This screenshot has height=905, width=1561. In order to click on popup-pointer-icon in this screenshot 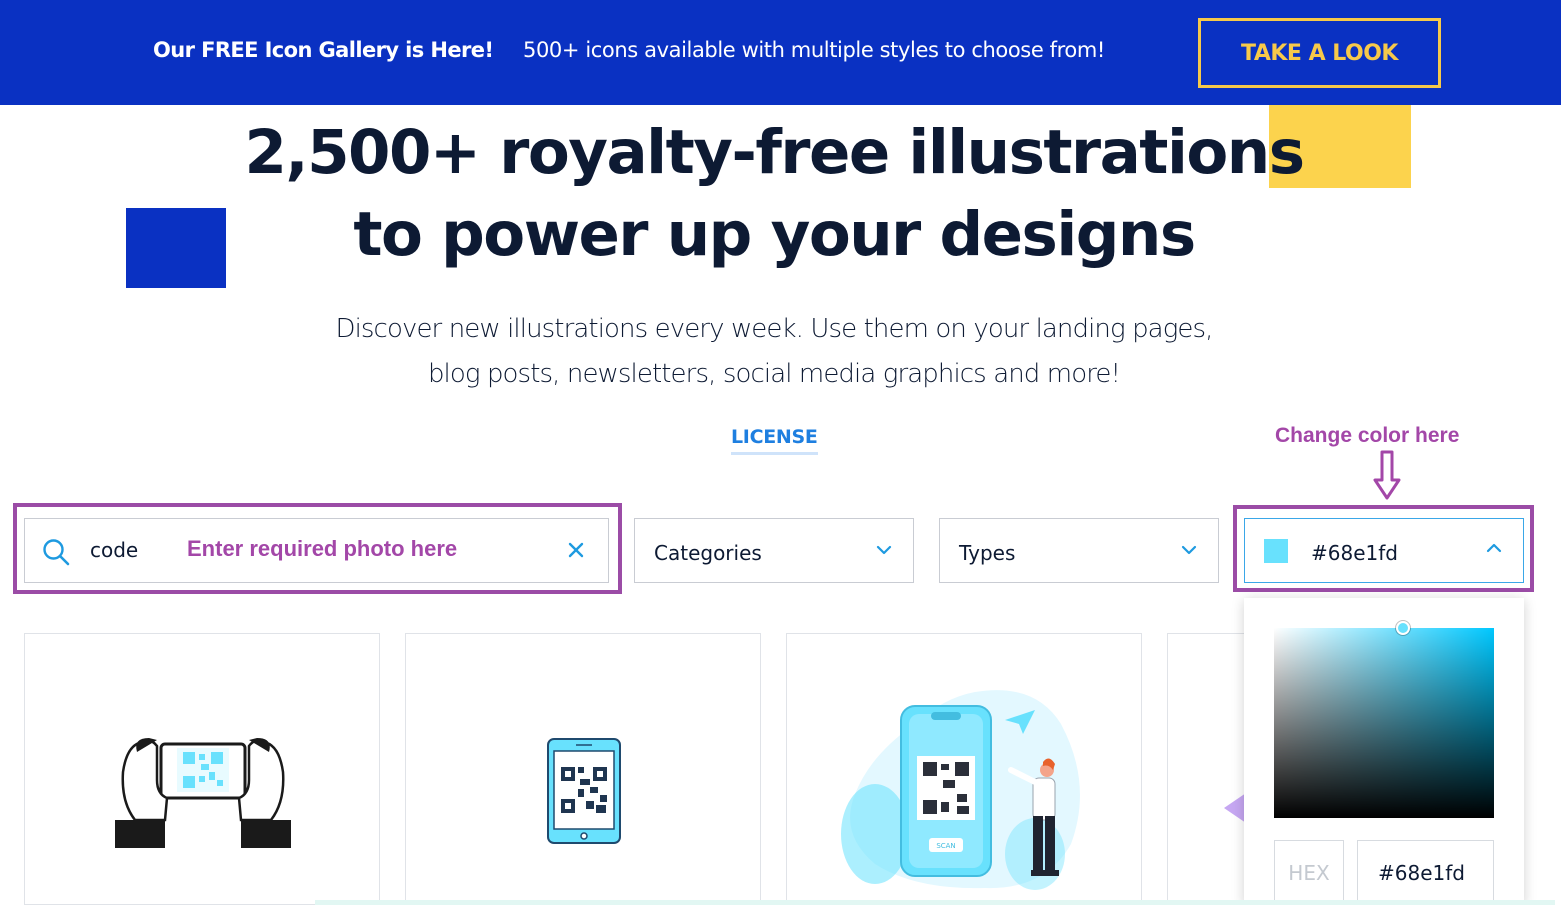, I will do `click(1235, 808)`.